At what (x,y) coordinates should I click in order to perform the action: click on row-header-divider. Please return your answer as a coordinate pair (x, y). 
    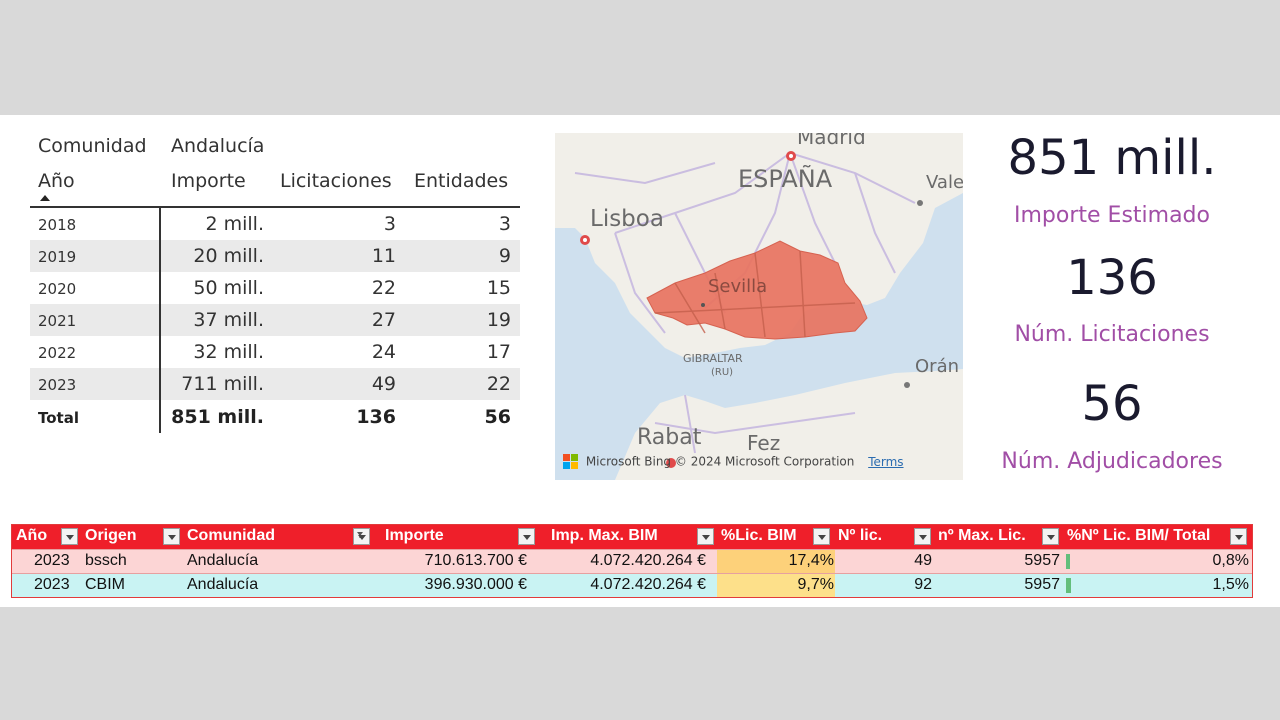
    Looking at the image, I should click on (160, 320).